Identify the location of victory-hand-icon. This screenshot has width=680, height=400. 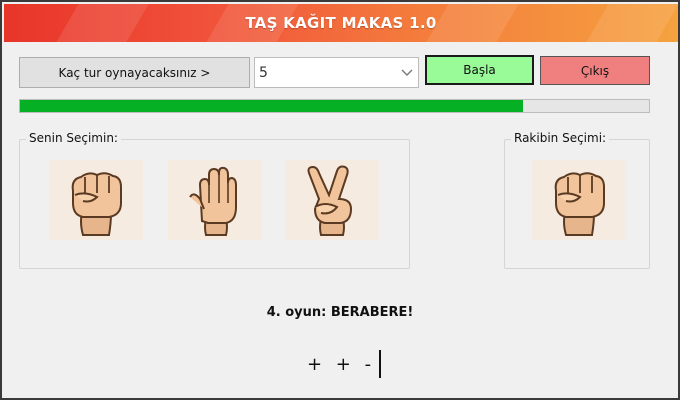
(330, 200).